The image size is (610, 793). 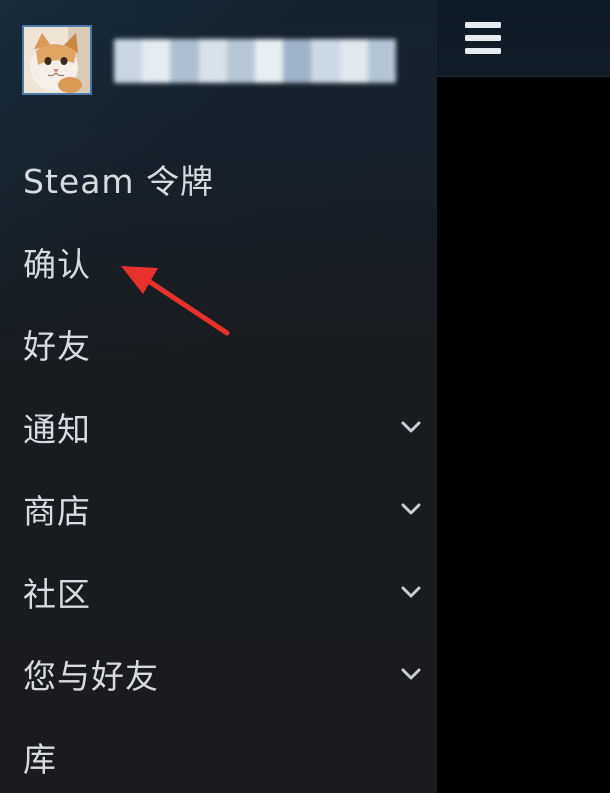 I want to click on menu-item-4: 商店, so click(x=218, y=509).